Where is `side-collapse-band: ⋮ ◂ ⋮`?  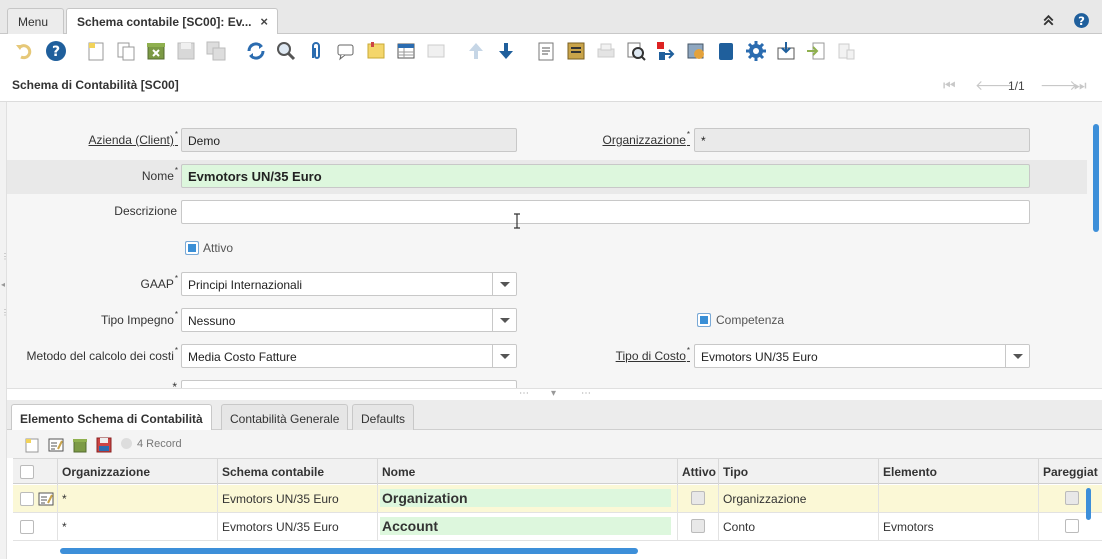 side-collapse-band: ⋮ ◂ ⋮ is located at coordinates (4, 330).